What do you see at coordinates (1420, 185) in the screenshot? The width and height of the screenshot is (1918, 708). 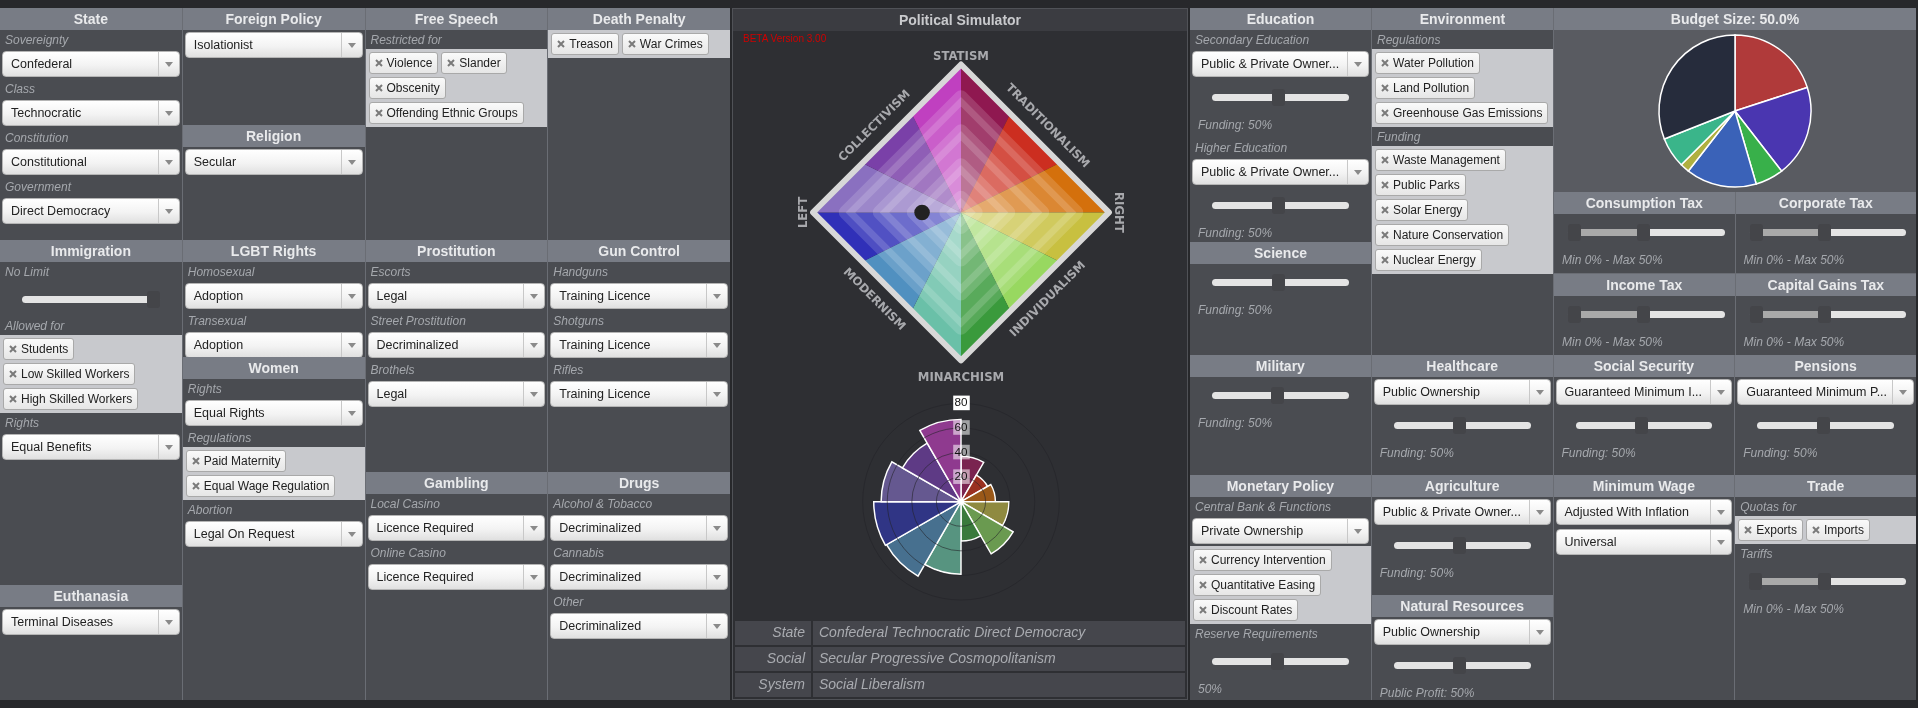 I see `tag: Public Parks` at bounding box center [1420, 185].